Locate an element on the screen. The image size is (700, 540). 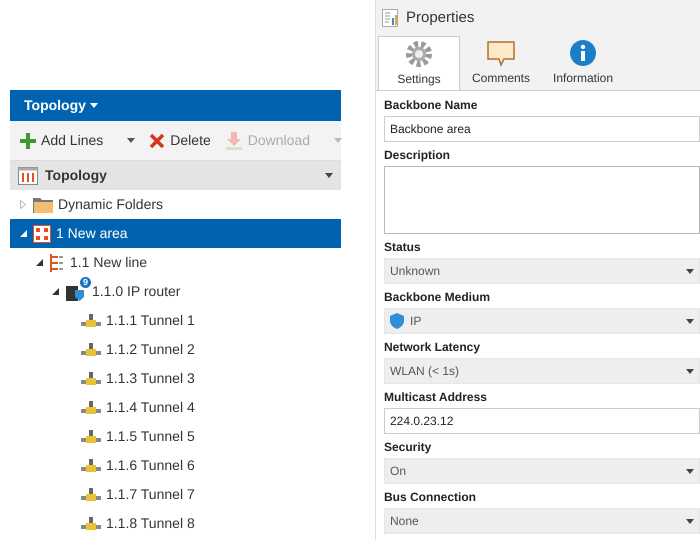
speech-bubble-icon is located at coordinates (501, 53).